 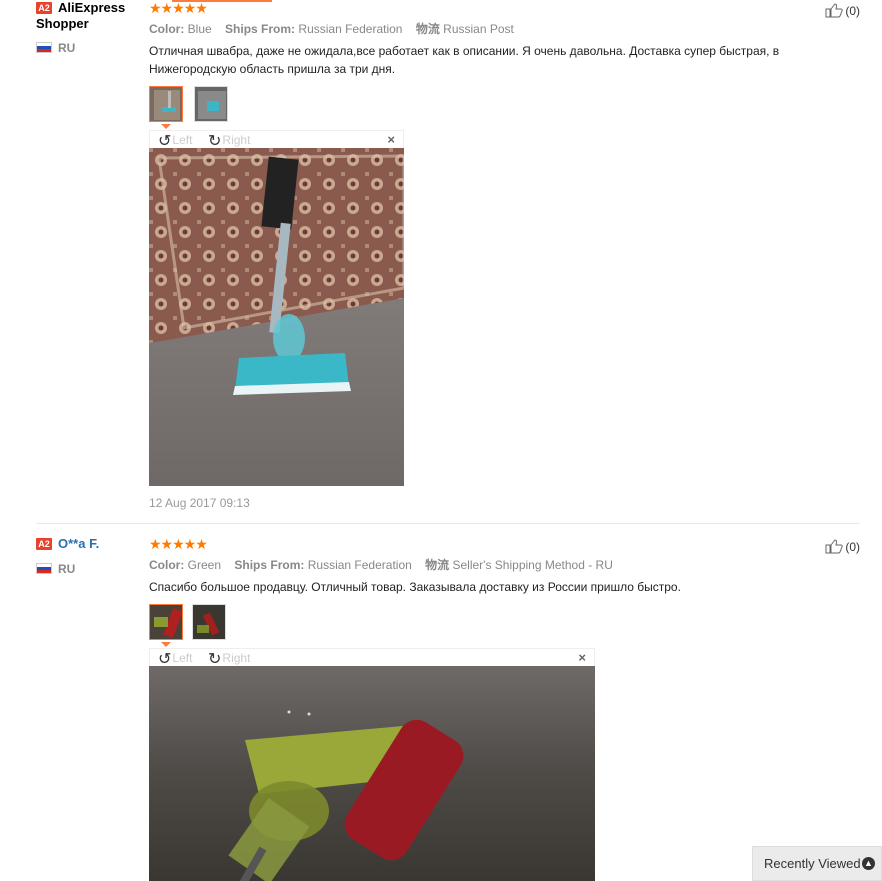 What do you see at coordinates (86, 28) in the screenshot?
I see `reviewer-info: A2 AliExpress Shopper RU` at bounding box center [86, 28].